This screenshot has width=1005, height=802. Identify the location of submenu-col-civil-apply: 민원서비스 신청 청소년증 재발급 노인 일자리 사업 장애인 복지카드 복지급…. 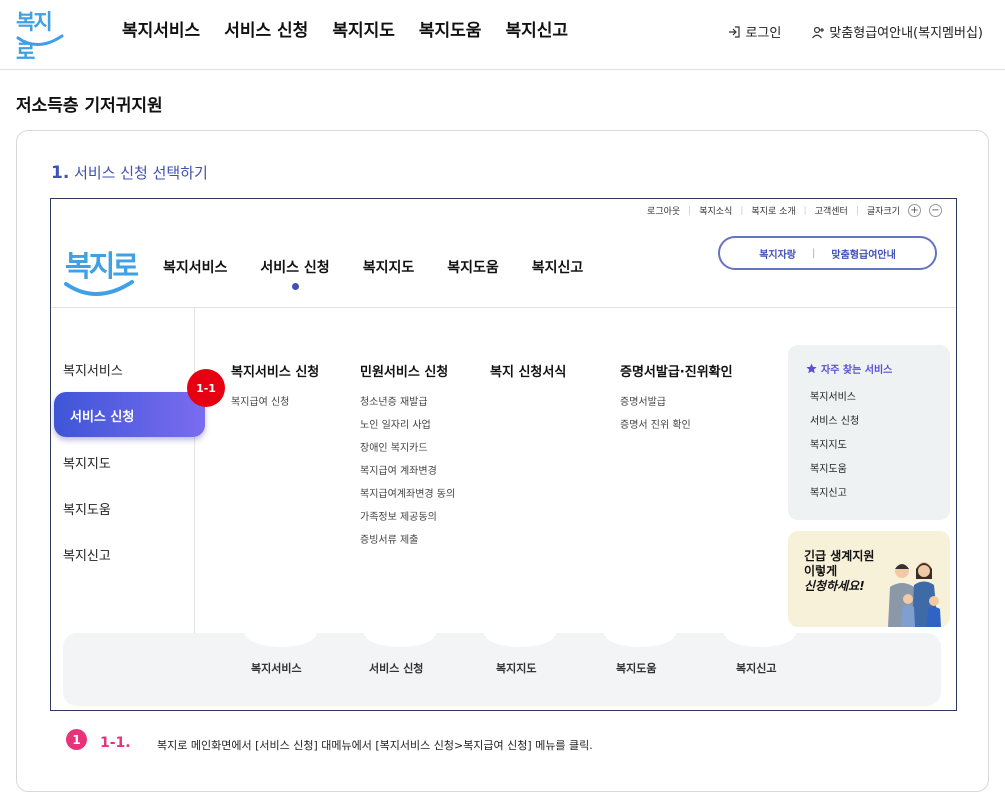
(407, 457).